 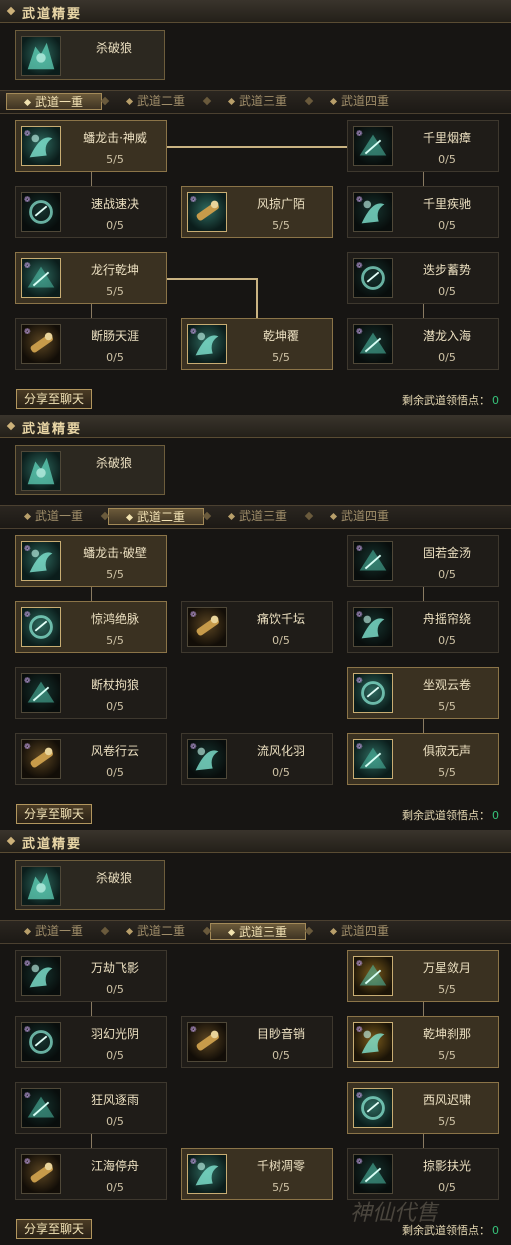 I want to click on watermark-logo: 神仙代售, so click(x=394, y=1213).